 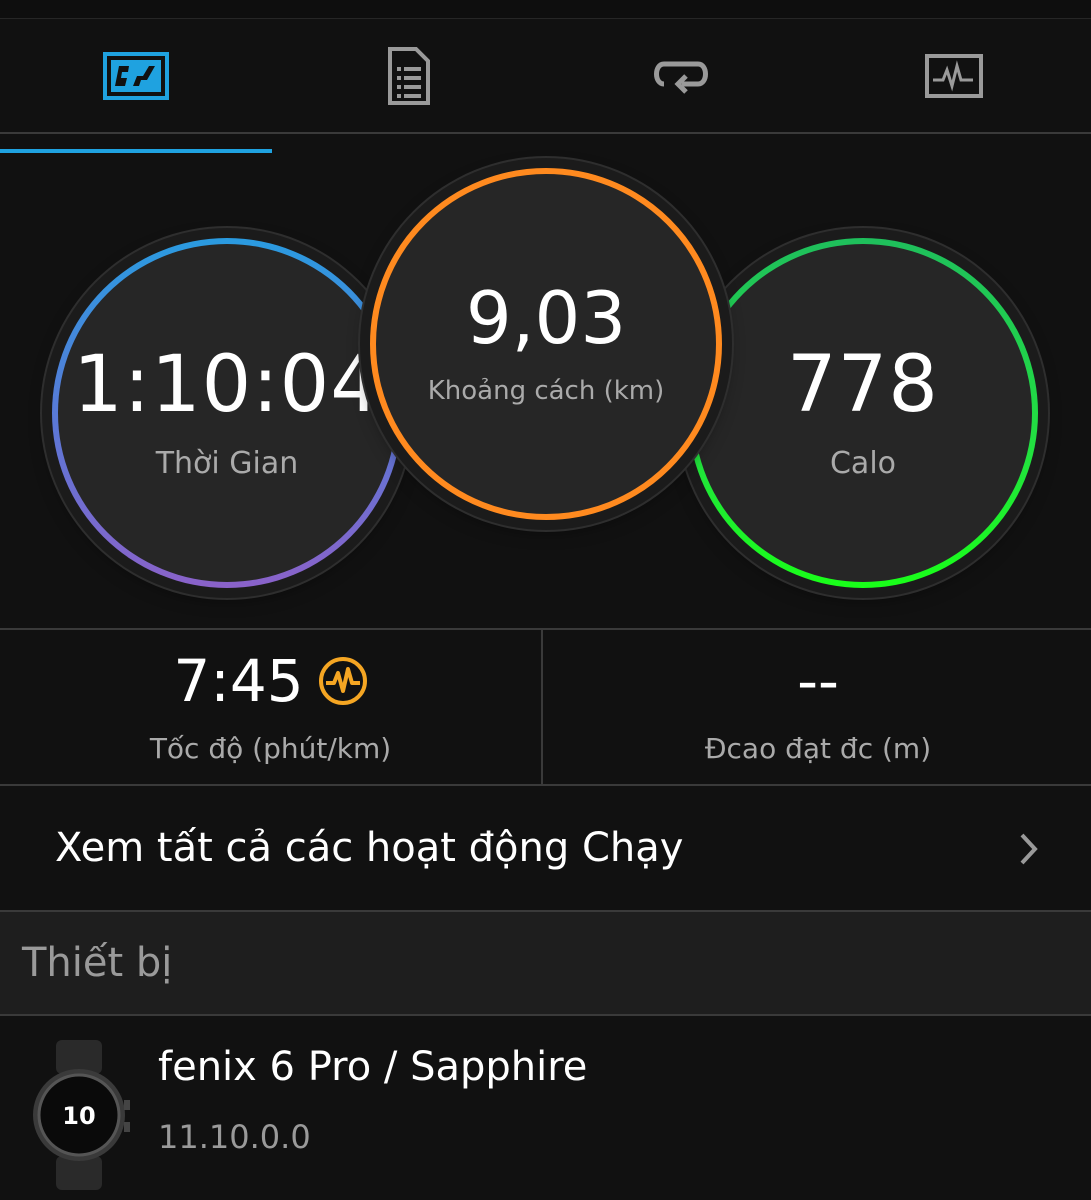 What do you see at coordinates (342, 680) in the screenshot?
I see `heart-rate-icon` at bounding box center [342, 680].